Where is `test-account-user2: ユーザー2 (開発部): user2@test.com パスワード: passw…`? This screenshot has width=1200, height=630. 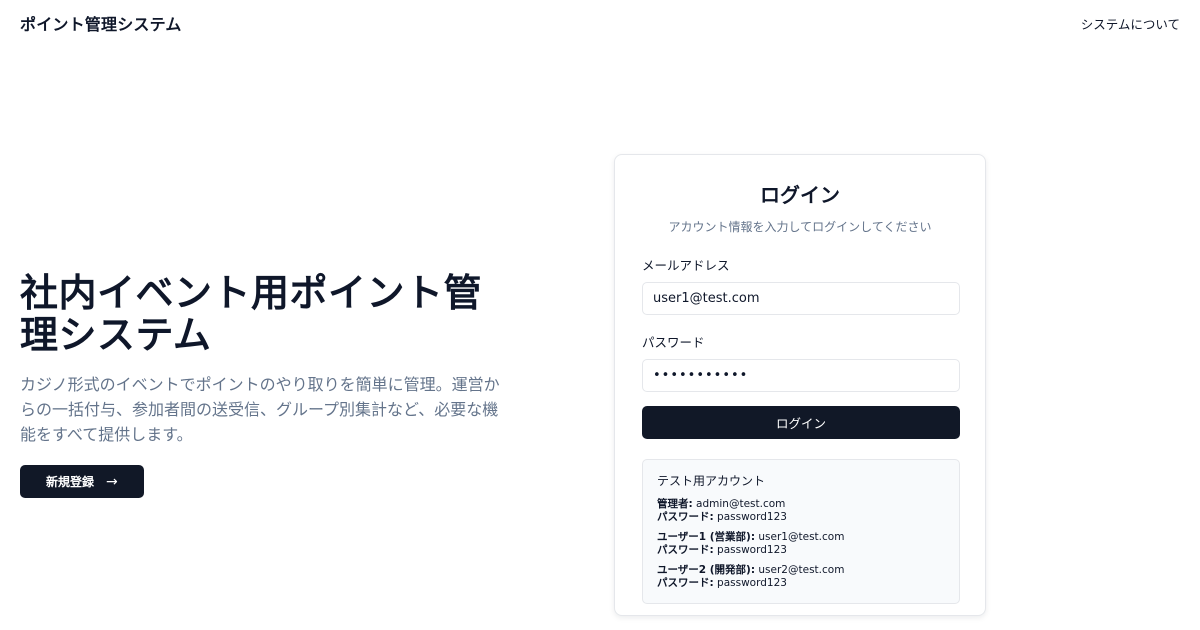
test-account-user2: ユーザー2 (開発部): user2@test.com パスワード: passw… is located at coordinates (801, 577).